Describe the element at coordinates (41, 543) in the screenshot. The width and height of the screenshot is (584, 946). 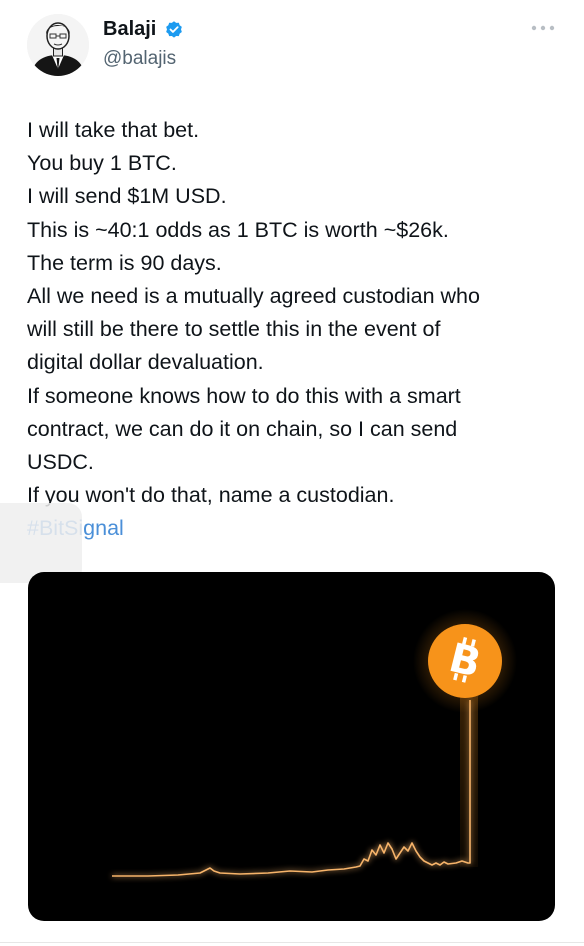
I see `overlay-shadow` at that location.